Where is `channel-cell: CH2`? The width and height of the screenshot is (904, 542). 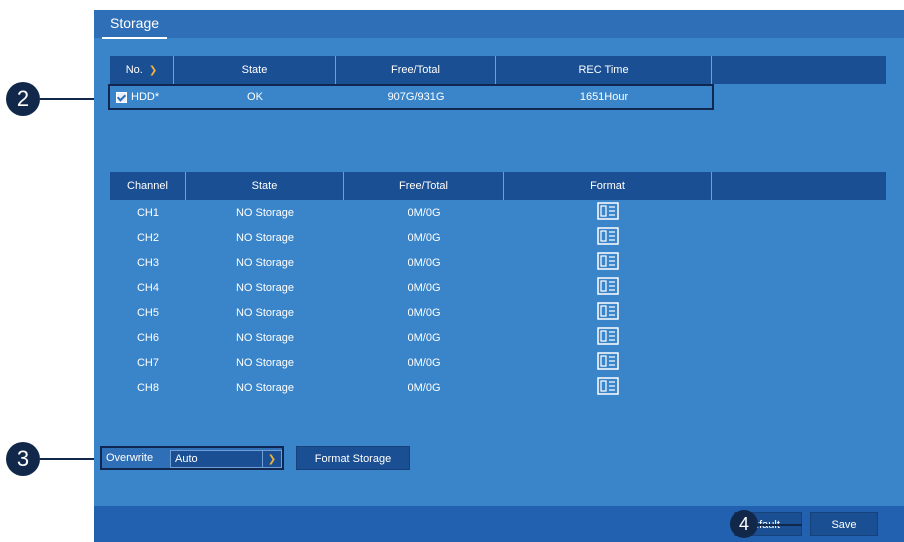
channel-cell: CH2 is located at coordinates (147, 238).